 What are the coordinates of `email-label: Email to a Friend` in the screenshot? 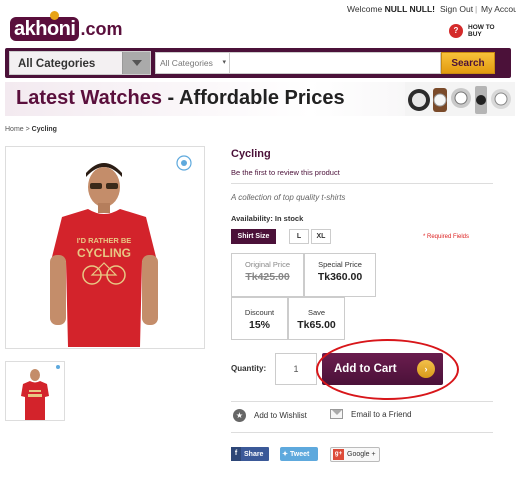 It's located at (381, 414).